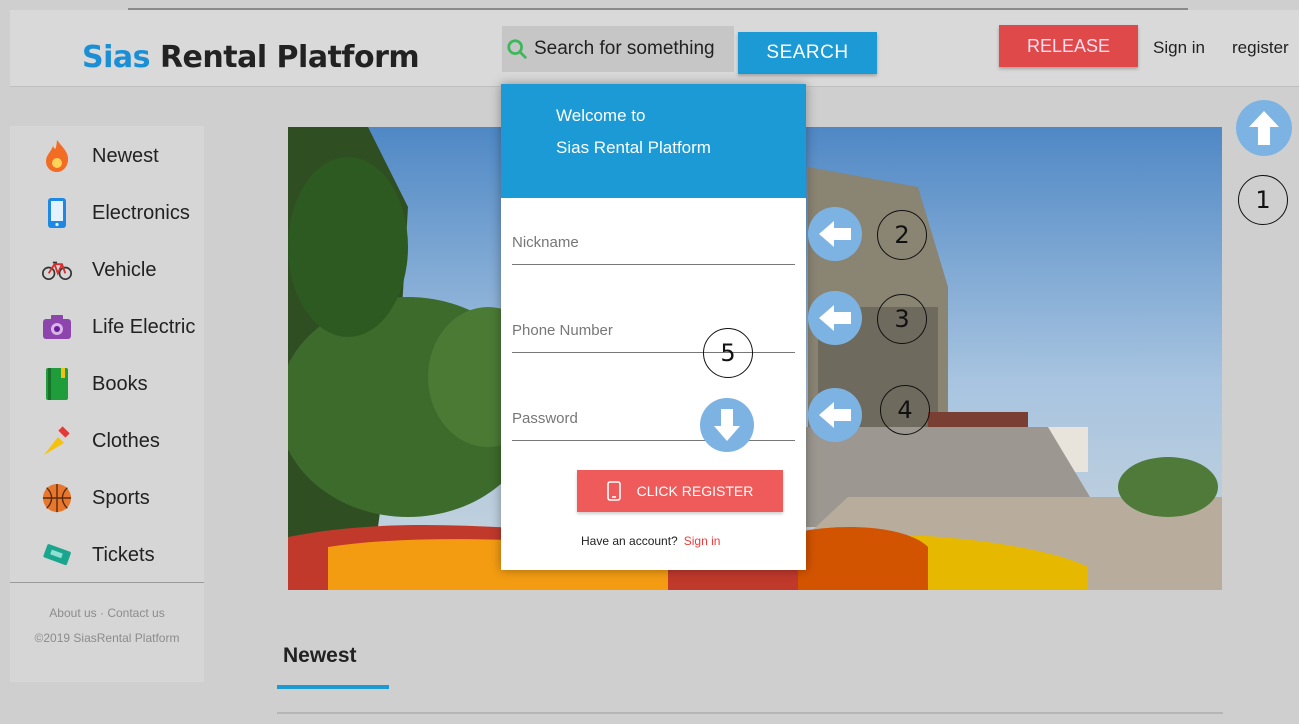  Describe the element at coordinates (57, 384) in the screenshot. I see `book-icon` at that location.